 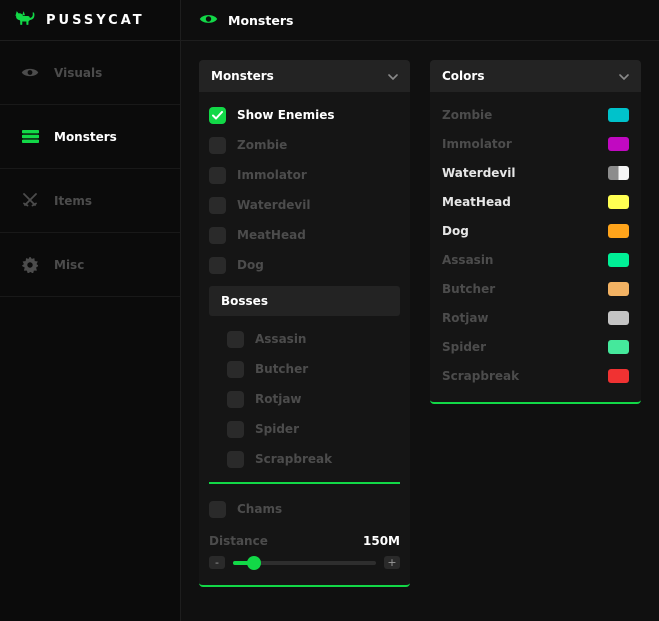 I want to click on slider-track, so click(x=304, y=562).